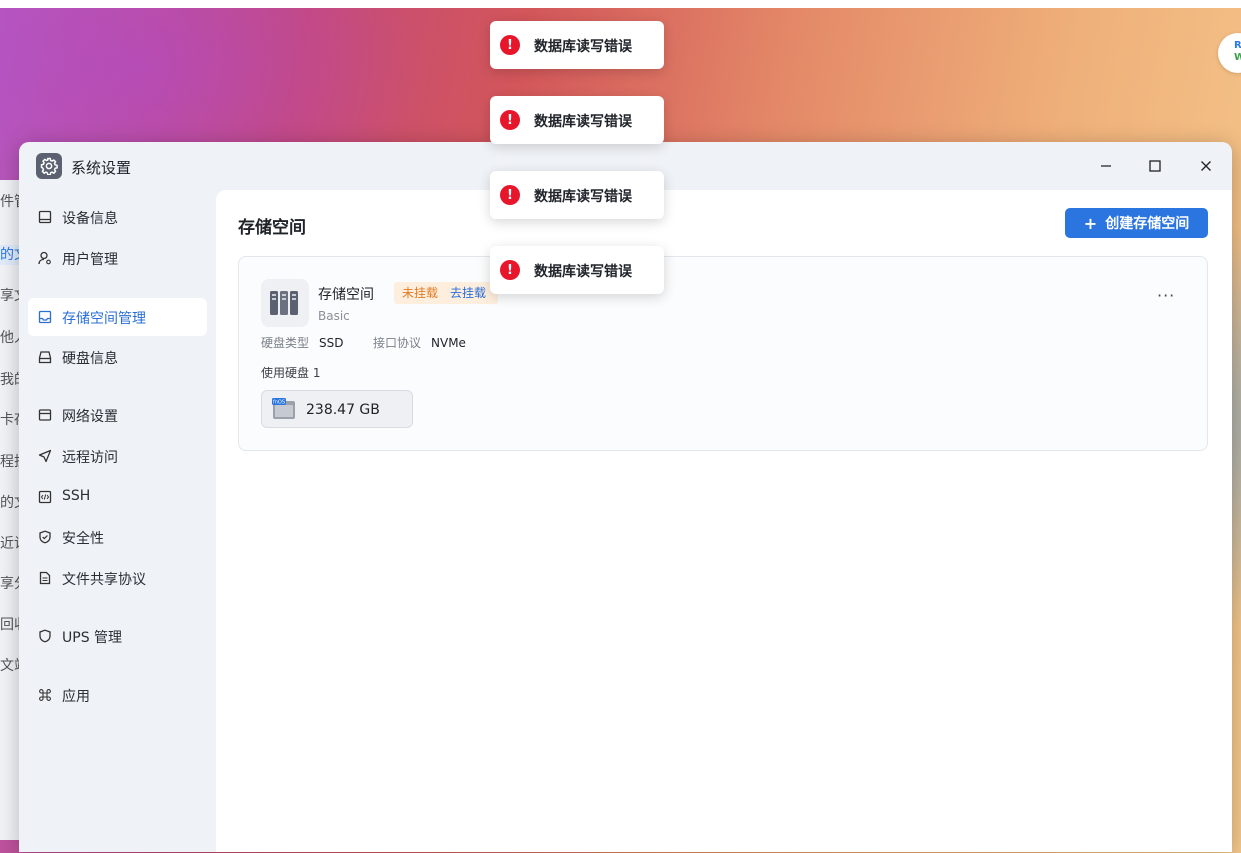 The width and height of the screenshot is (1241, 853). Describe the element at coordinates (92, 638) in the screenshot. I see `sidebar-item-label: UPS 管理` at that location.